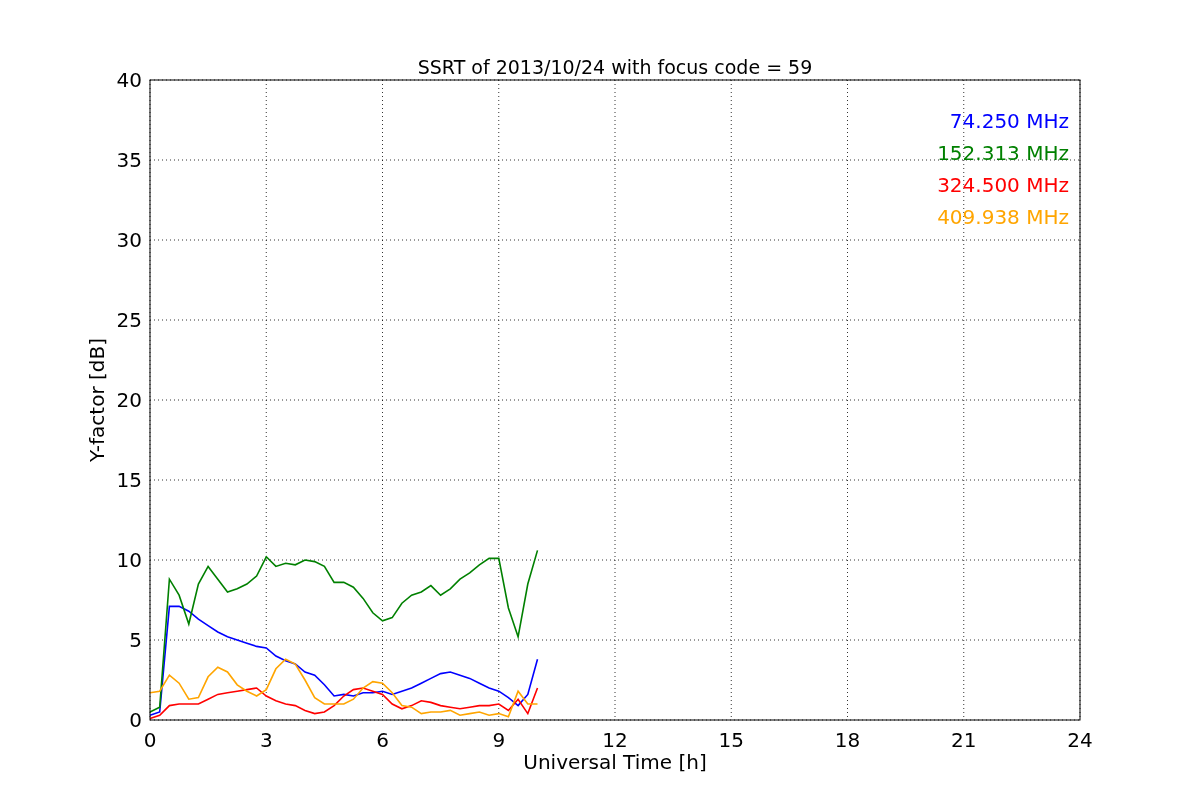 Image resolution: width=1200 pixels, height=800 pixels. I want to click on legend-label: 324.500 MHz, so click(1003, 185).